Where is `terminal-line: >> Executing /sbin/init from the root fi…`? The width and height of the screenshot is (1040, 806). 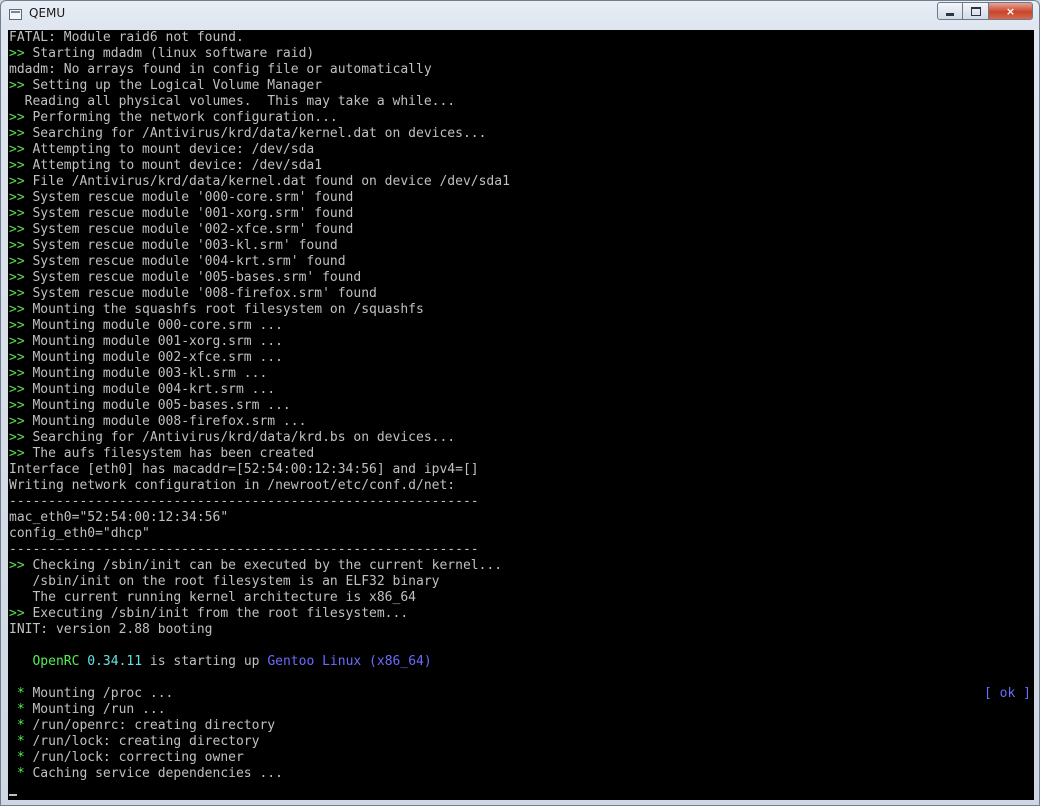
terminal-line: >> Executing /sbin/init from the root fi… is located at coordinates (521, 614).